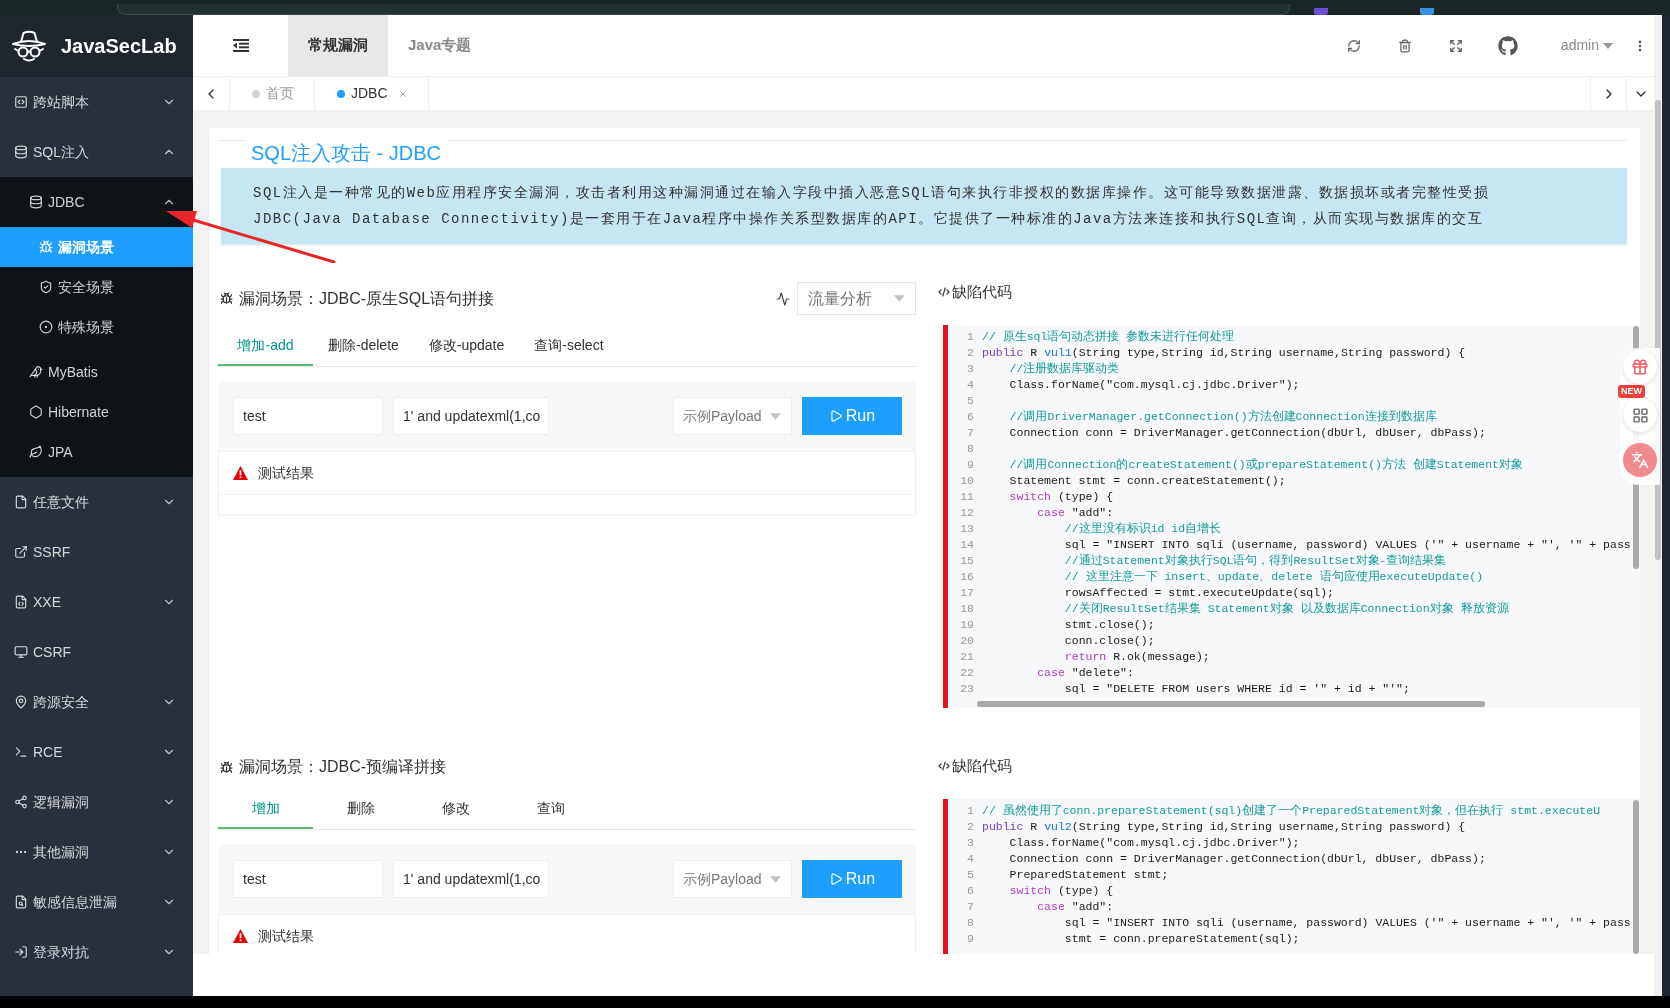 This screenshot has height=1008, width=1670. I want to click on result-label: 测试结果, so click(286, 936).